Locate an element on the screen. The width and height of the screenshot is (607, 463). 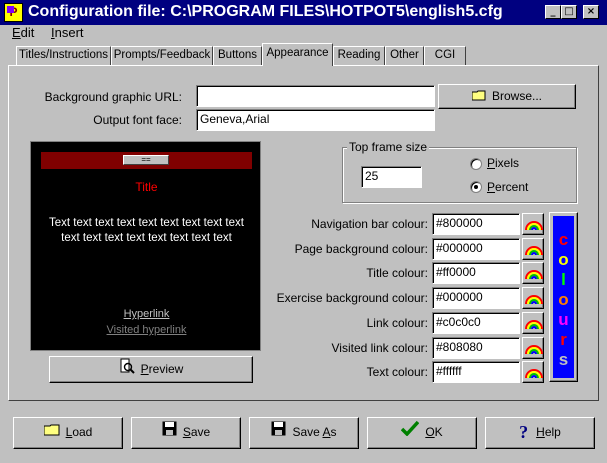
percent-radio is located at coordinates (476, 187).